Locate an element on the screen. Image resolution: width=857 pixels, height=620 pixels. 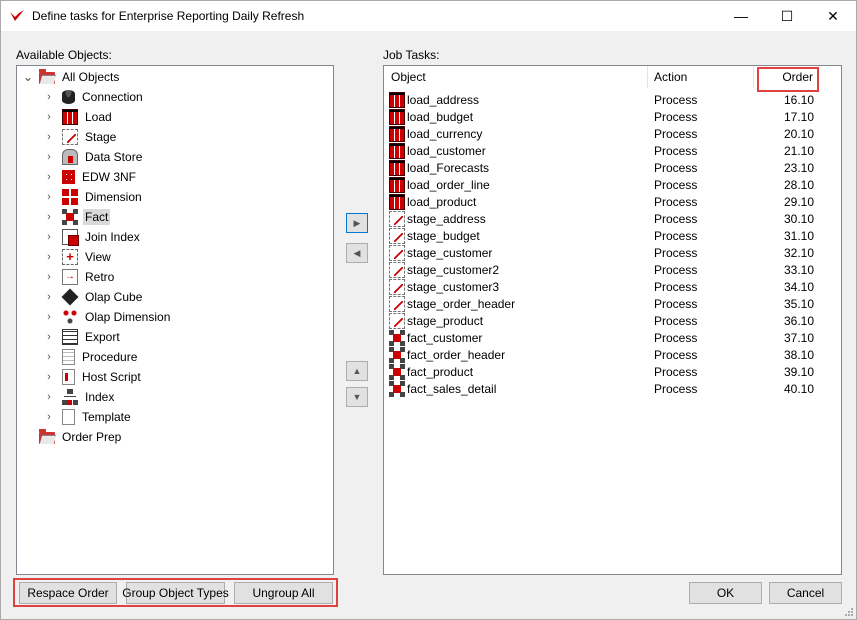
tree-item-join-index: › Join Index is located at coordinates (93, 237).